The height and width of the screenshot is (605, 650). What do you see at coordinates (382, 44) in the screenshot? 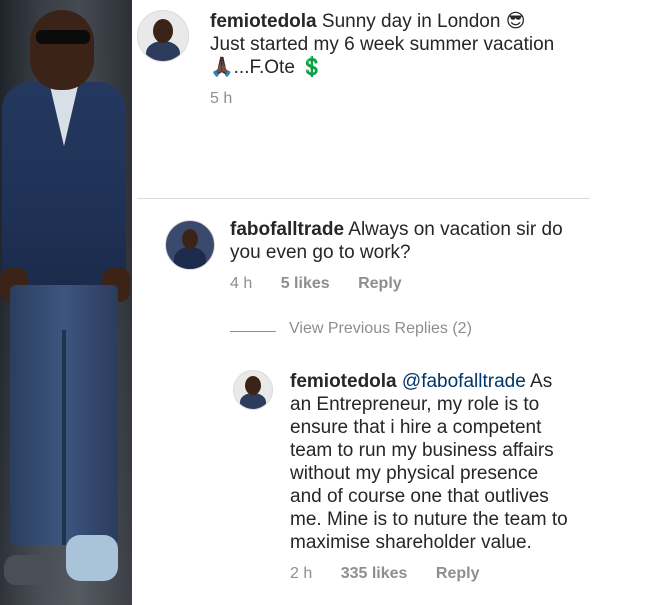
I see `post-caption-line2: Just started my 6 week summer vacation` at bounding box center [382, 44].